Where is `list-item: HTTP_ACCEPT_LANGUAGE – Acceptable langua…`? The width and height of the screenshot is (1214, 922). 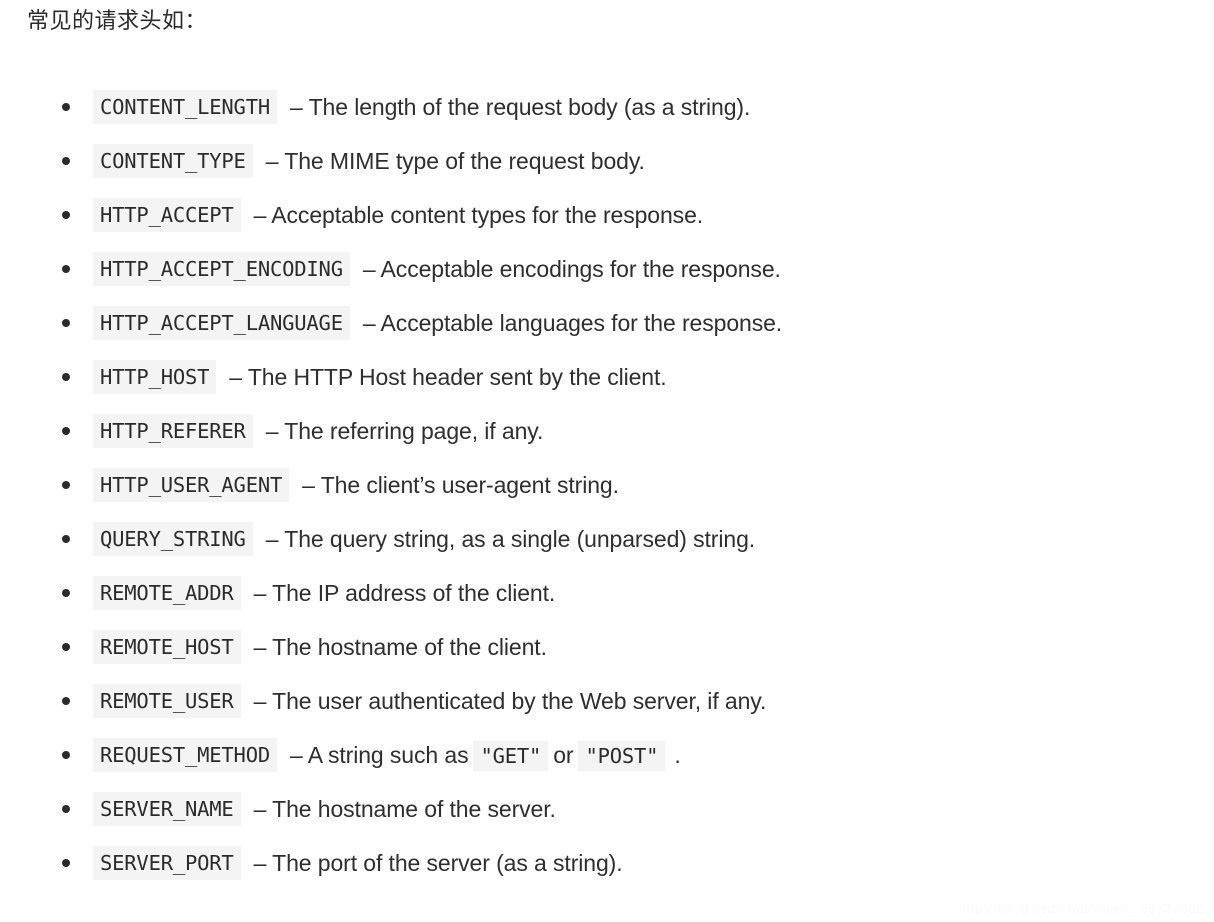
list-item: HTTP_ACCEPT_LANGUAGE – Acceptable langua… is located at coordinates (607, 323).